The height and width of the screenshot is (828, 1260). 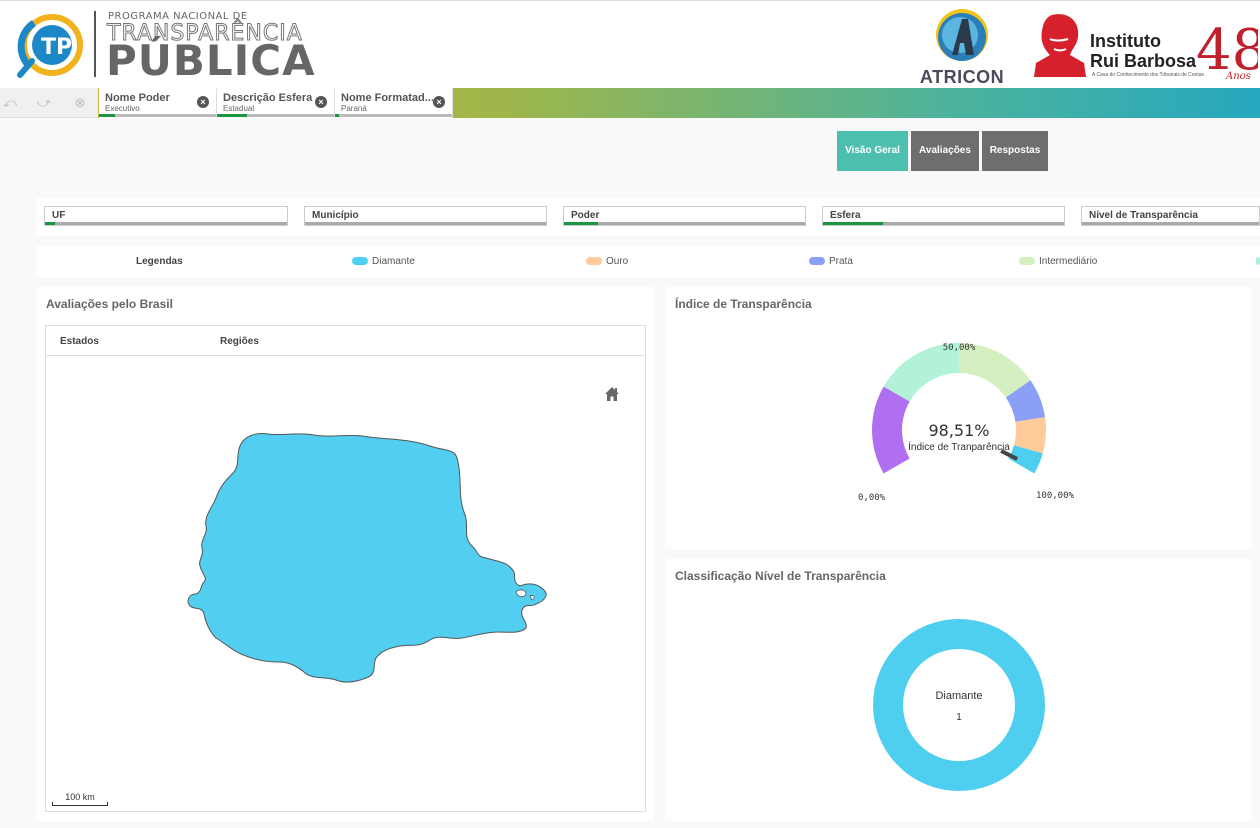 I want to click on map-scale-bar: 100 km, so click(x=80, y=799).